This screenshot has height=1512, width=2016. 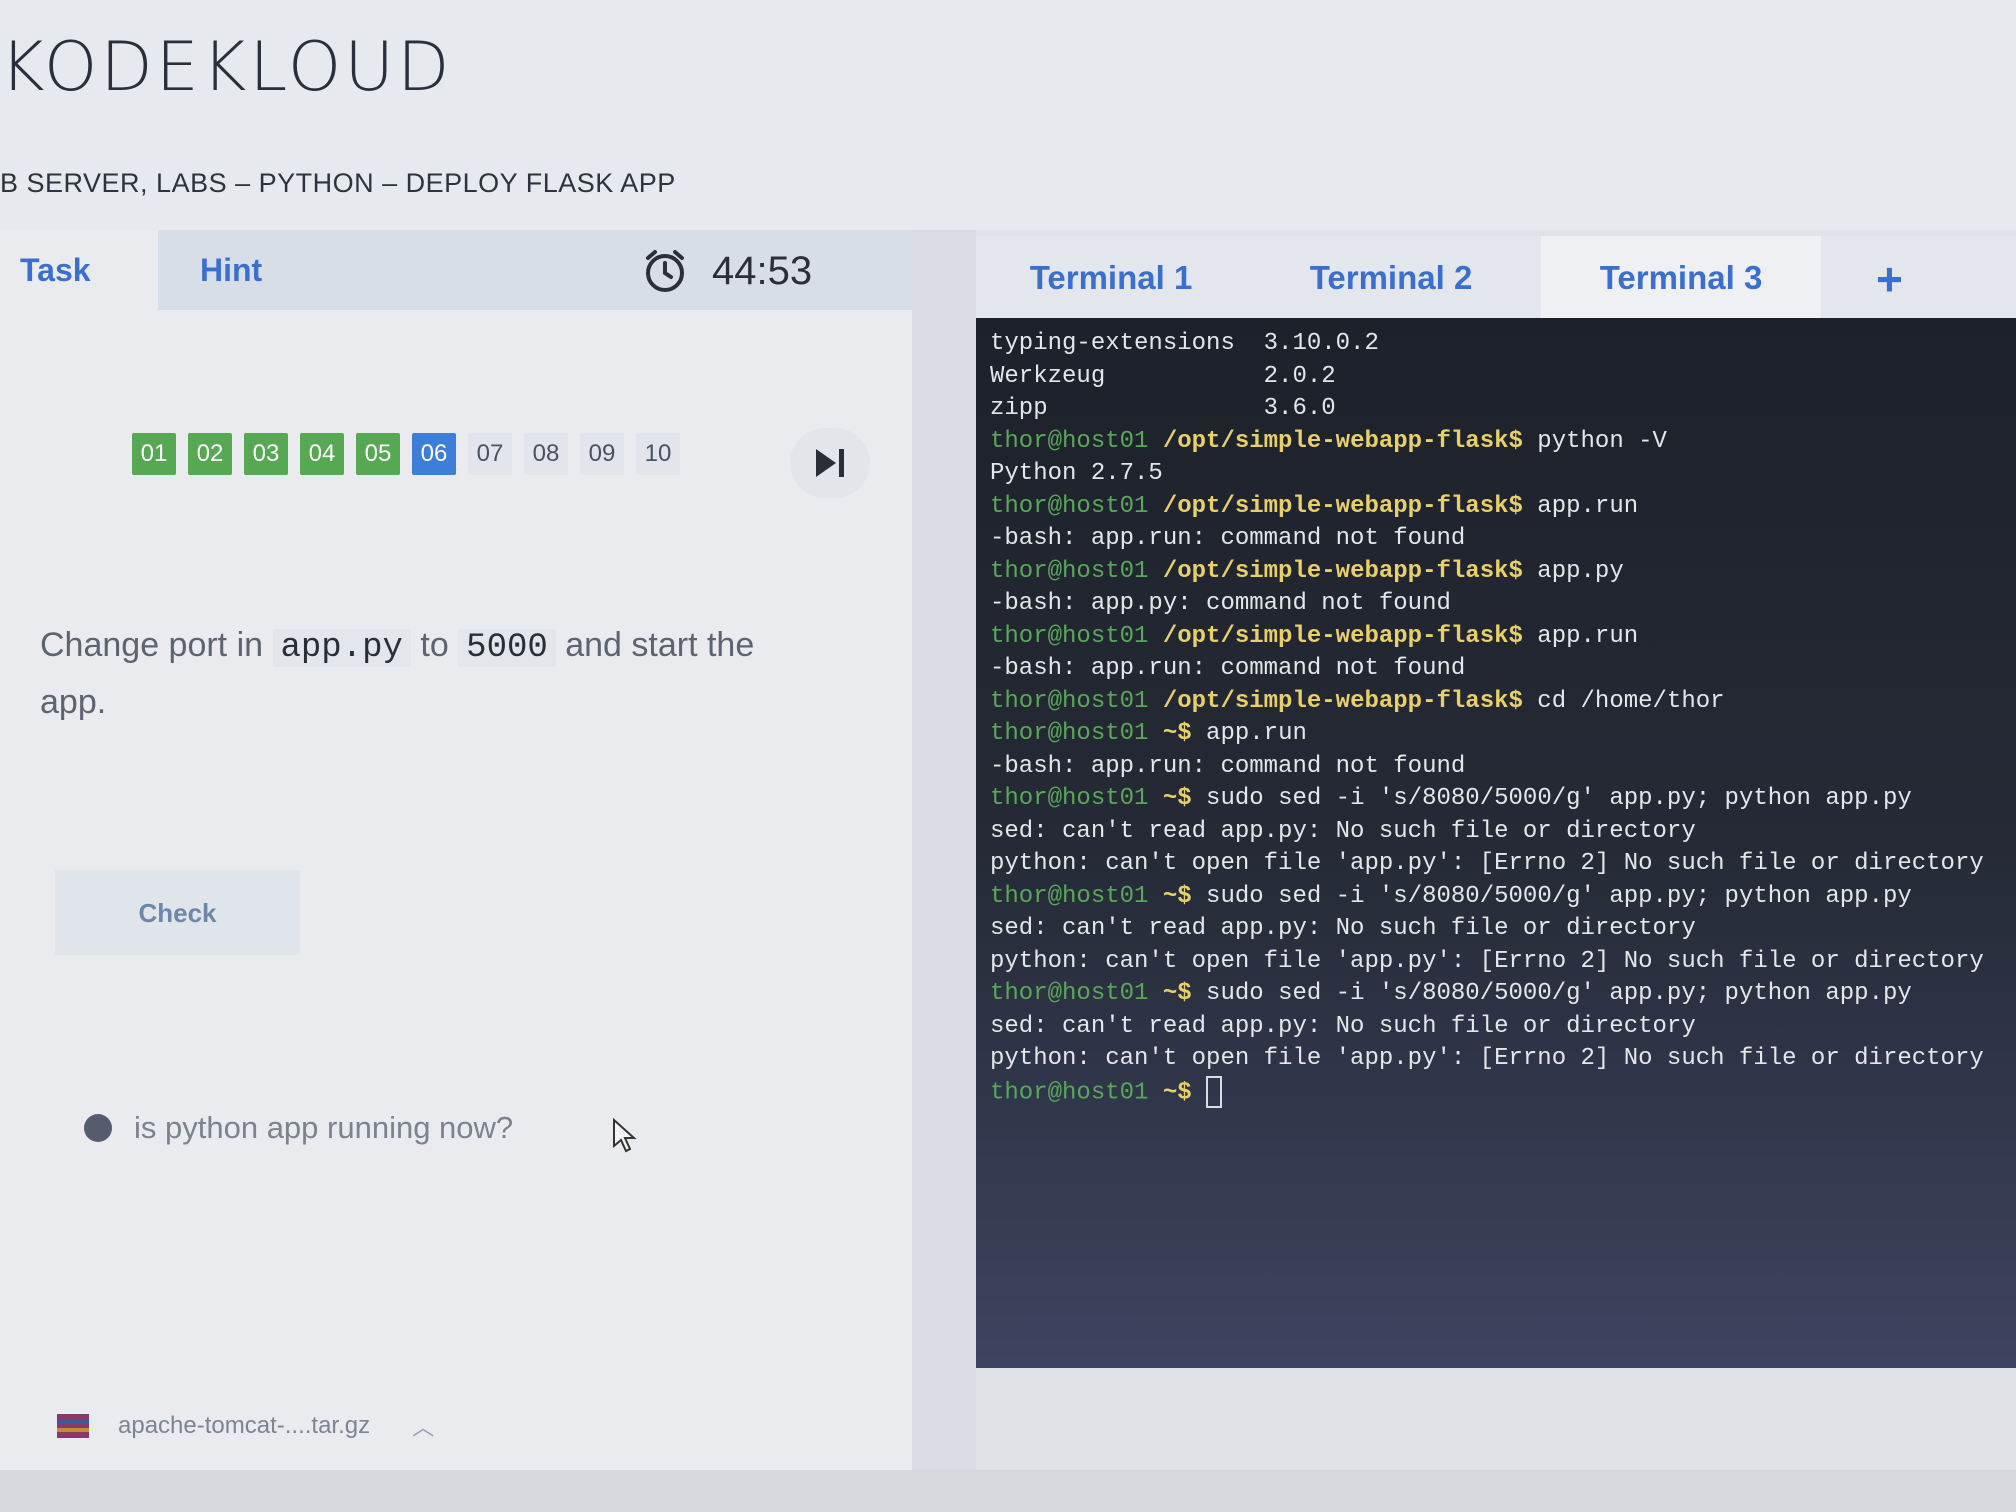 What do you see at coordinates (1681, 278) in the screenshot?
I see `tab-terminal-3: Terminal 3` at bounding box center [1681, 278].